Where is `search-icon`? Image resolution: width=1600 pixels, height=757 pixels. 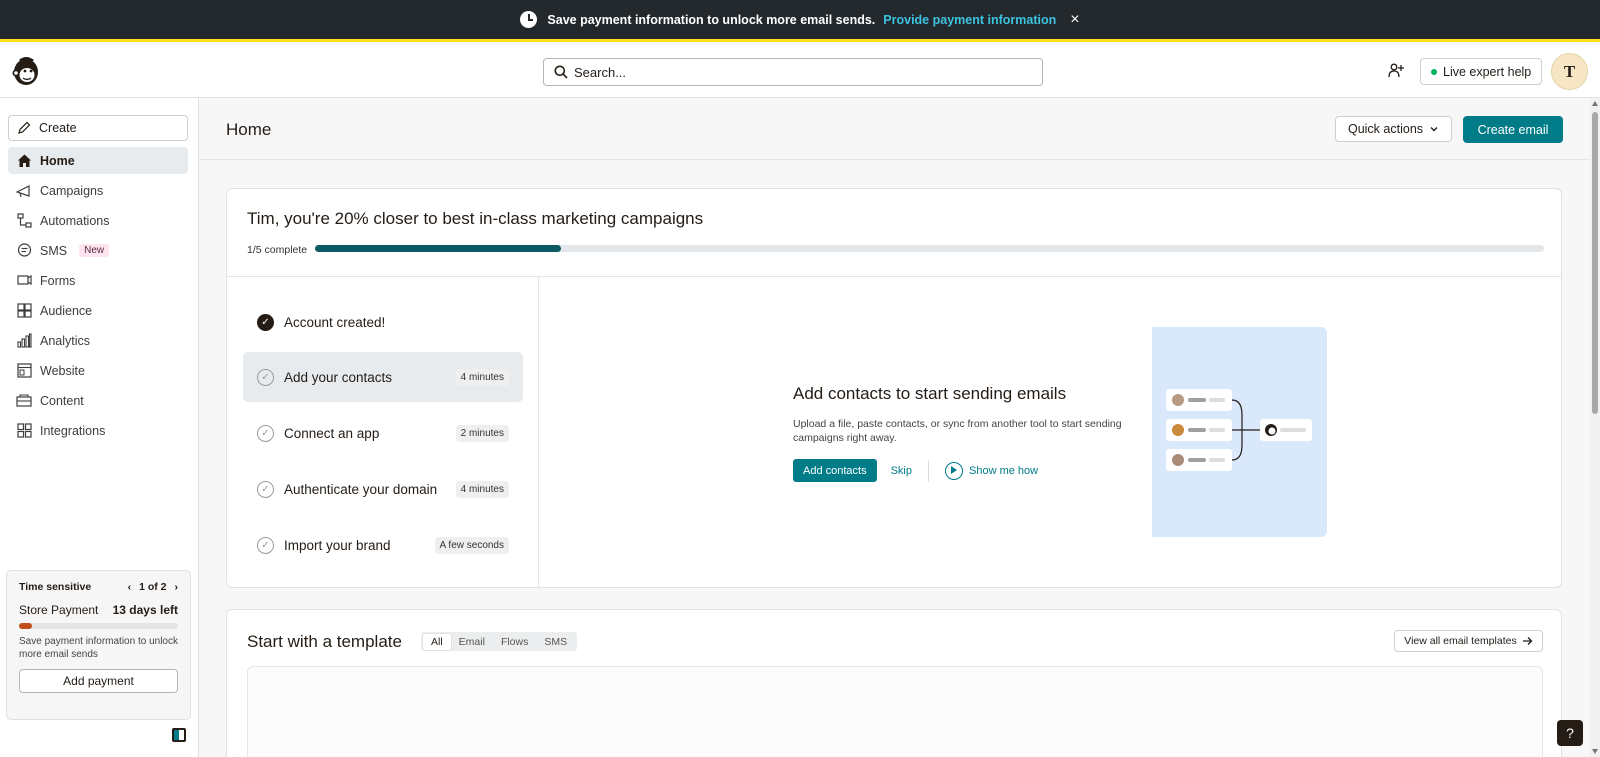 search-icon is located at coordinates (561, 72).